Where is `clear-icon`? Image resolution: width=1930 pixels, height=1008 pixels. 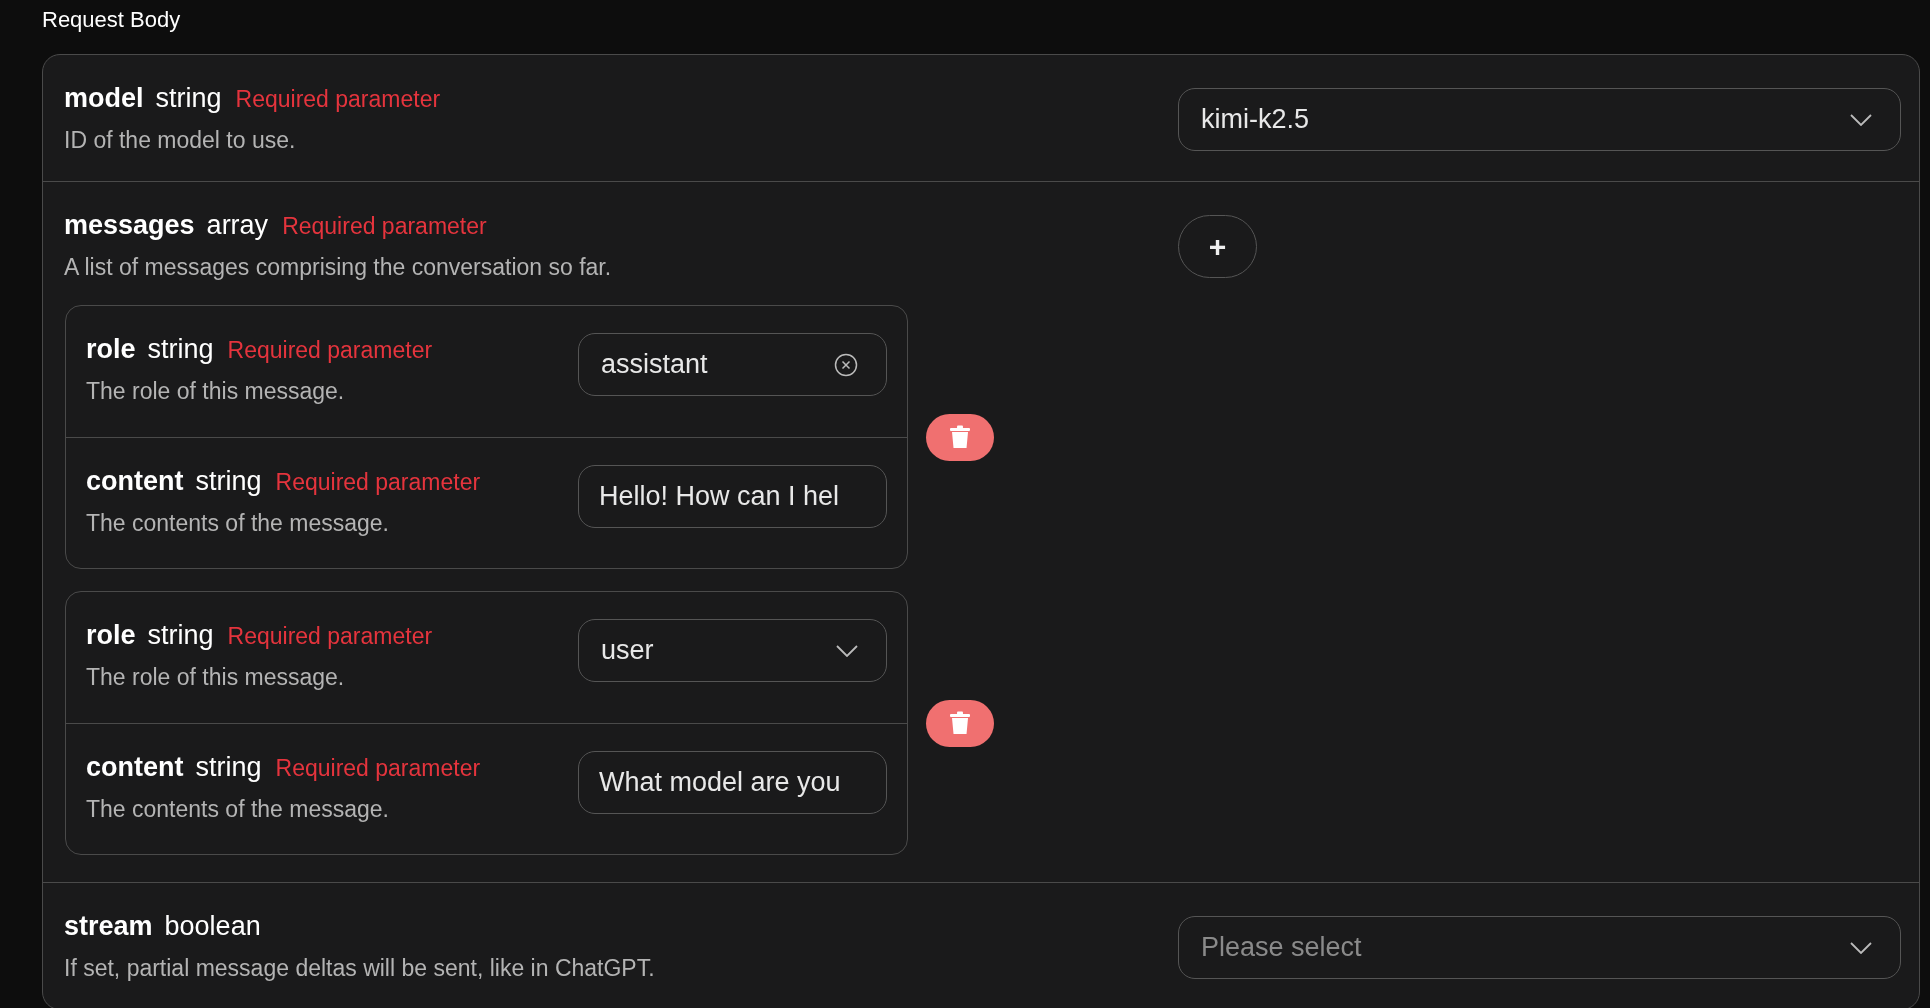 clear-icon is located at coordinates (846, 364).